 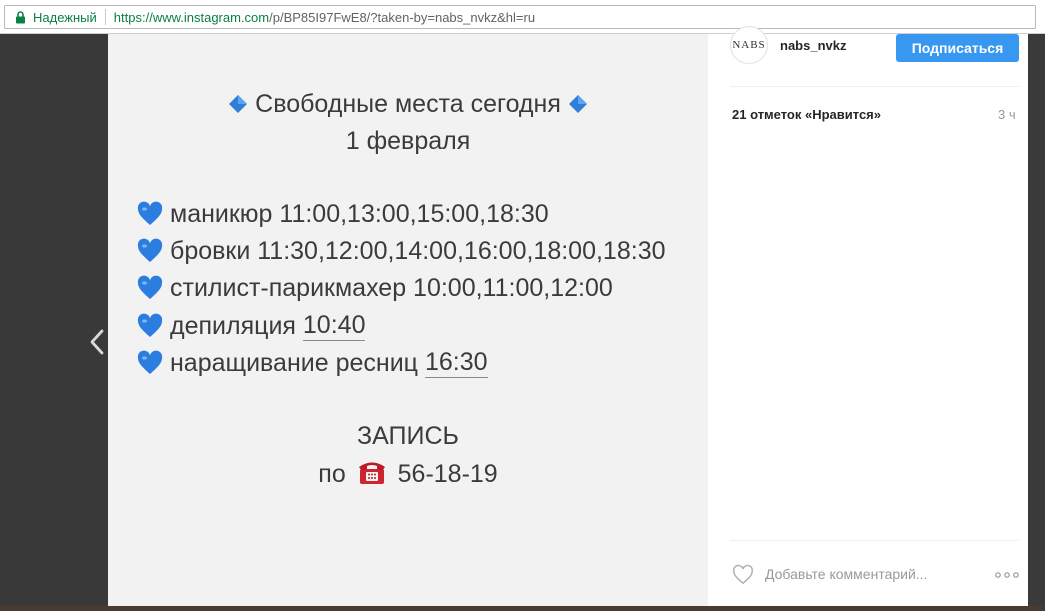 I want to click on avatar: NABS, so click(x=749, y=45).